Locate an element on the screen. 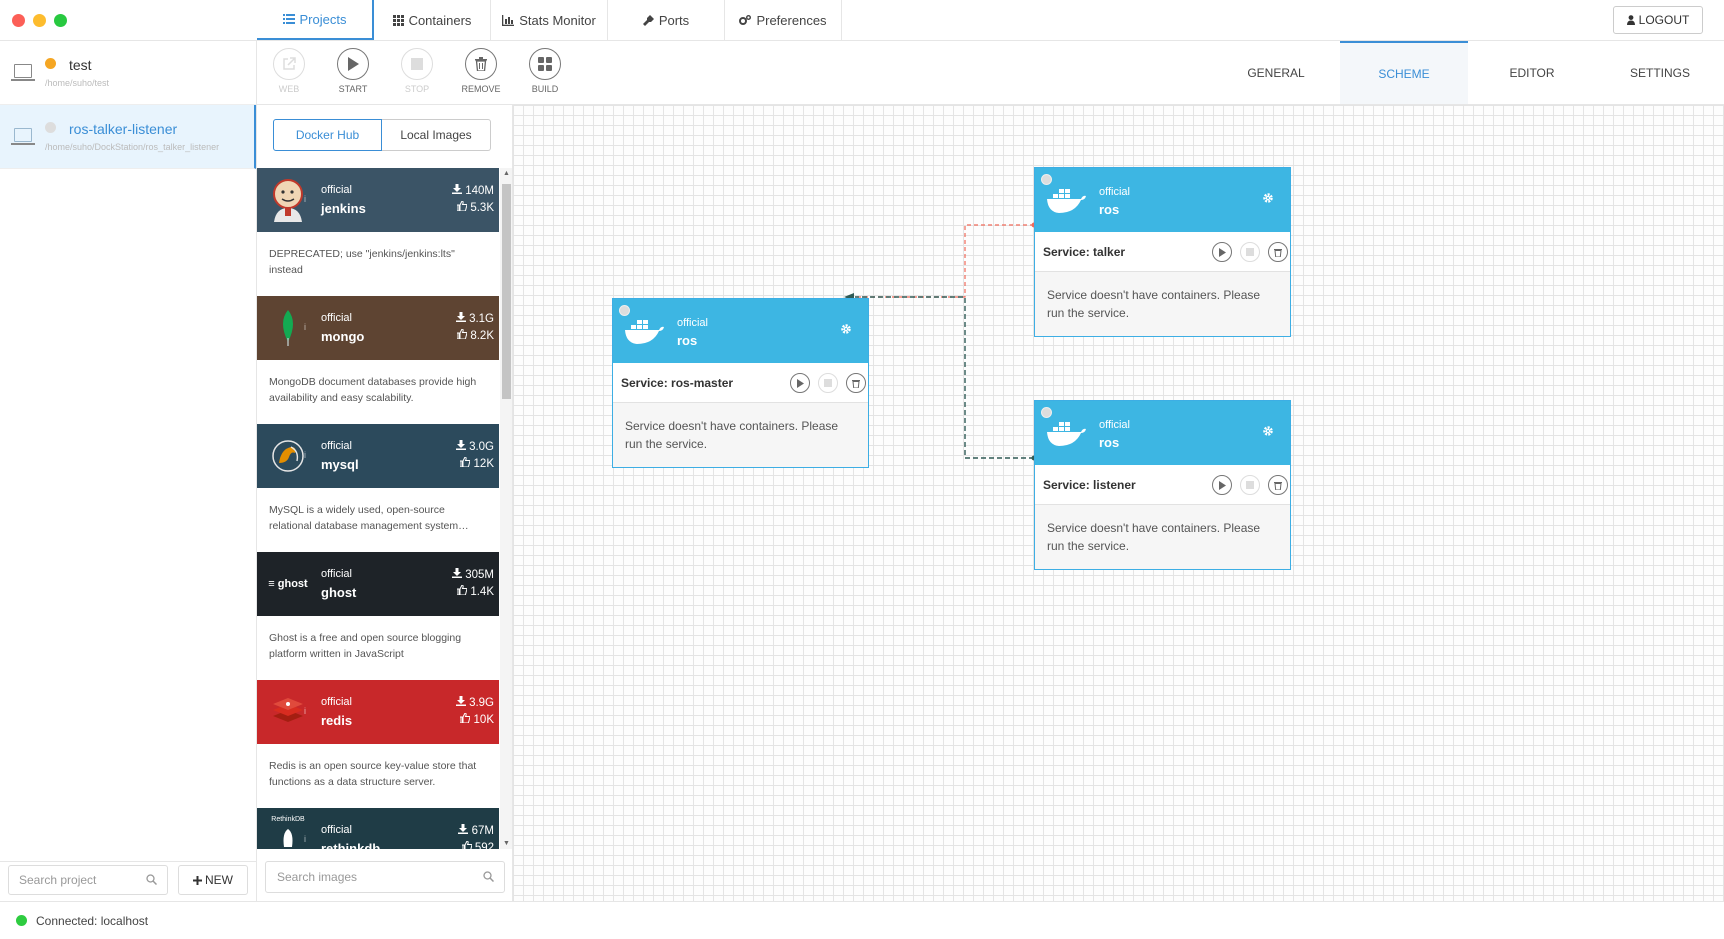 This screenshot has height=939, width=1724. docker-hub-tab: Docker Hub is located at coordinates (327, 135).